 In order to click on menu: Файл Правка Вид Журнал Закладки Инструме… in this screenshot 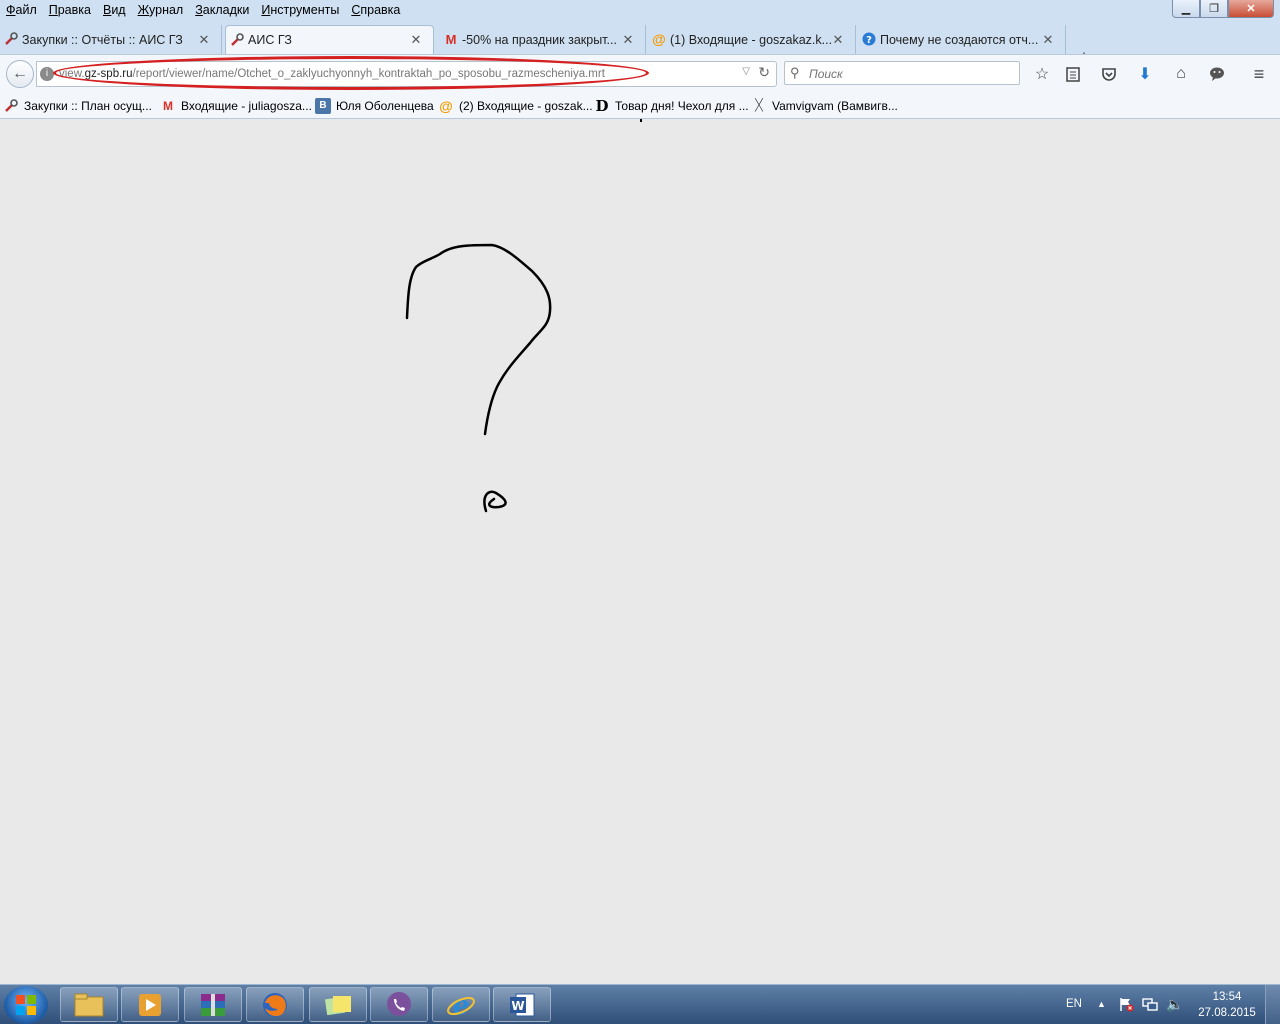, I will do `click(203, 10)`.